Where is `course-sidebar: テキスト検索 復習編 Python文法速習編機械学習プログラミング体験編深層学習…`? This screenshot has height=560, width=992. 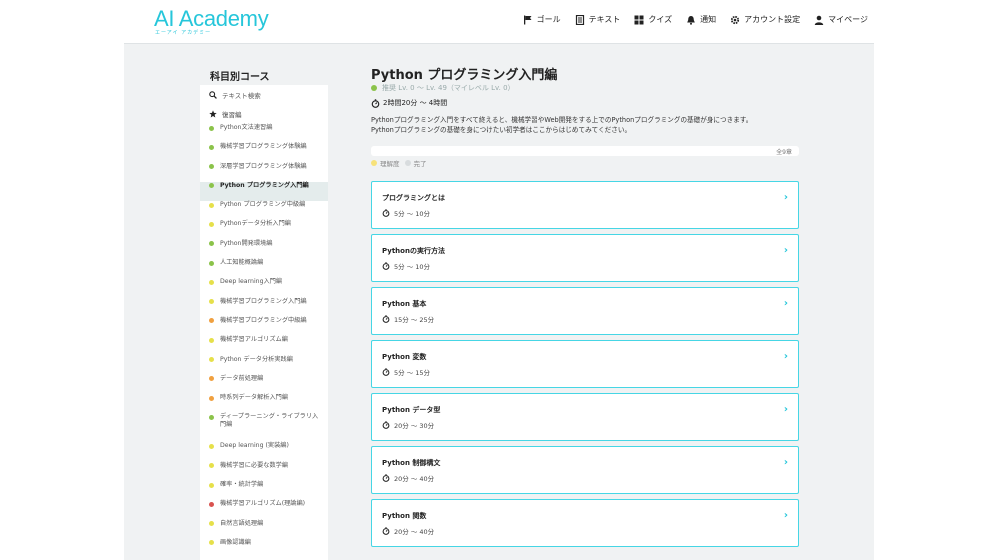
course-sidebar: テキスト検索 復習編 Python文法速習編機械学習プログラミング体験編深層学習… is located at coordinates (264, 322).